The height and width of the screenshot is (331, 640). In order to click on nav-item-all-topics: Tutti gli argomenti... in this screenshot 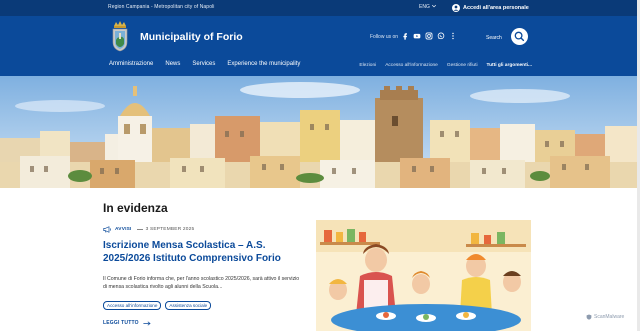, I will do `click(509, 65)`.